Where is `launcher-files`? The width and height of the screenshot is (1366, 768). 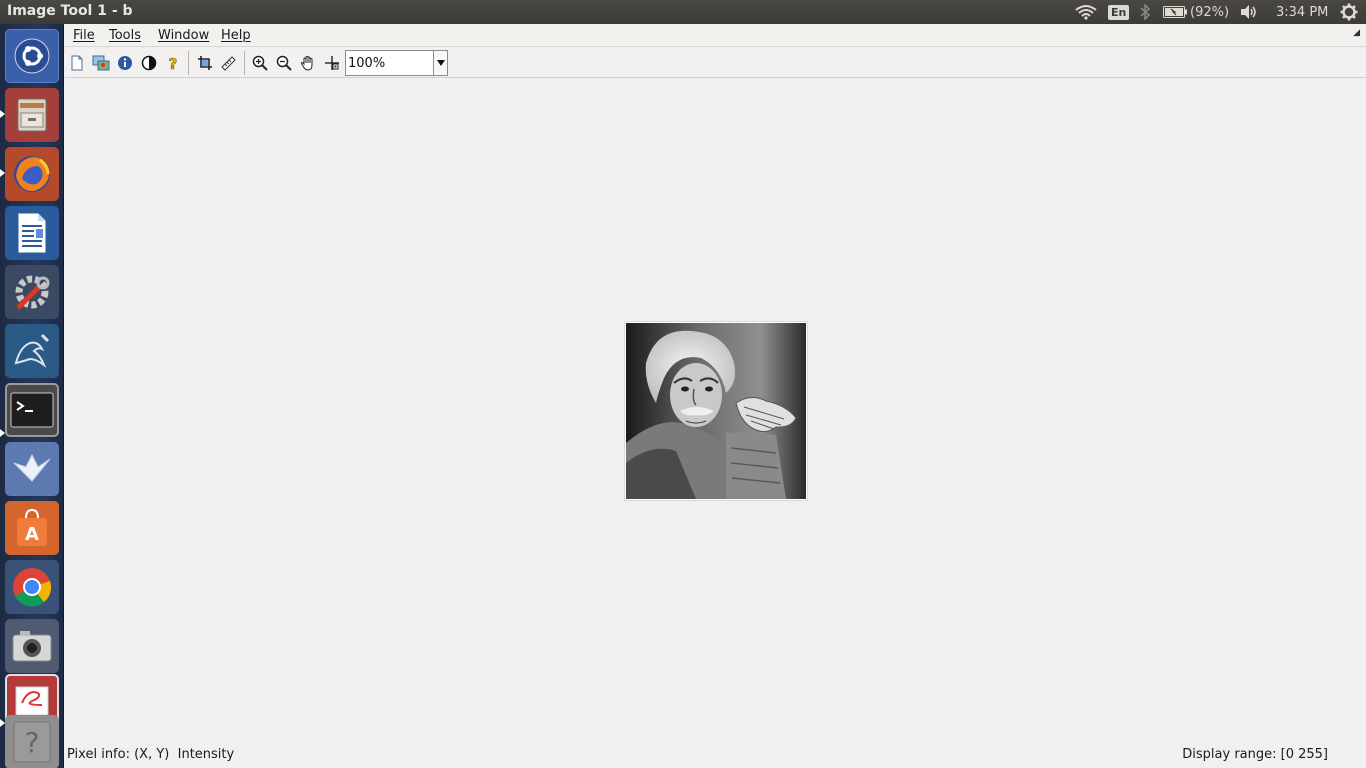
launcher-files is located at coordinates (32, 115).